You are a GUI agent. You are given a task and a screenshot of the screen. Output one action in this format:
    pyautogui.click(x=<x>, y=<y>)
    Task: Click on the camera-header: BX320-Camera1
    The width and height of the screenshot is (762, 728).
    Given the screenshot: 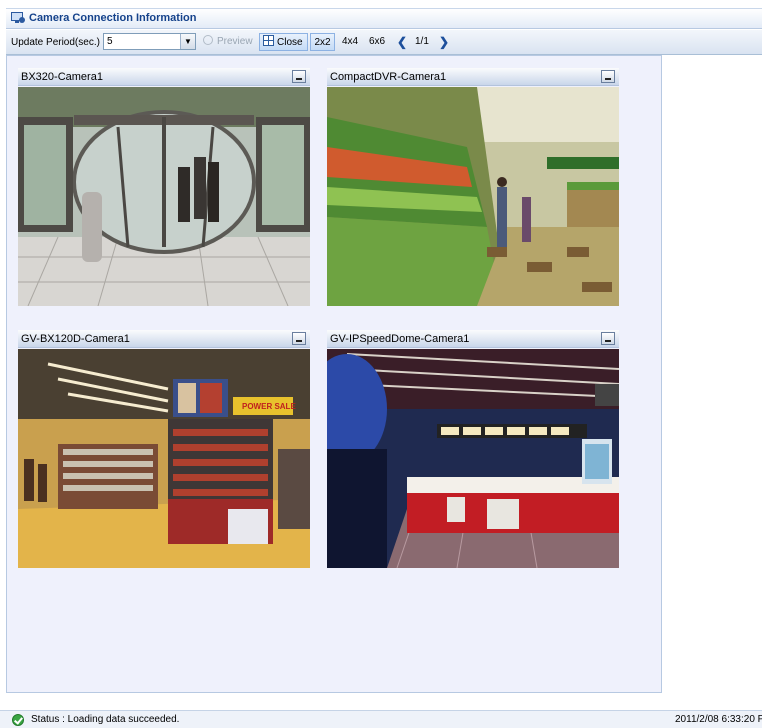 What is the action you would take?
    pyautogui.click(x=164, y=77)
    